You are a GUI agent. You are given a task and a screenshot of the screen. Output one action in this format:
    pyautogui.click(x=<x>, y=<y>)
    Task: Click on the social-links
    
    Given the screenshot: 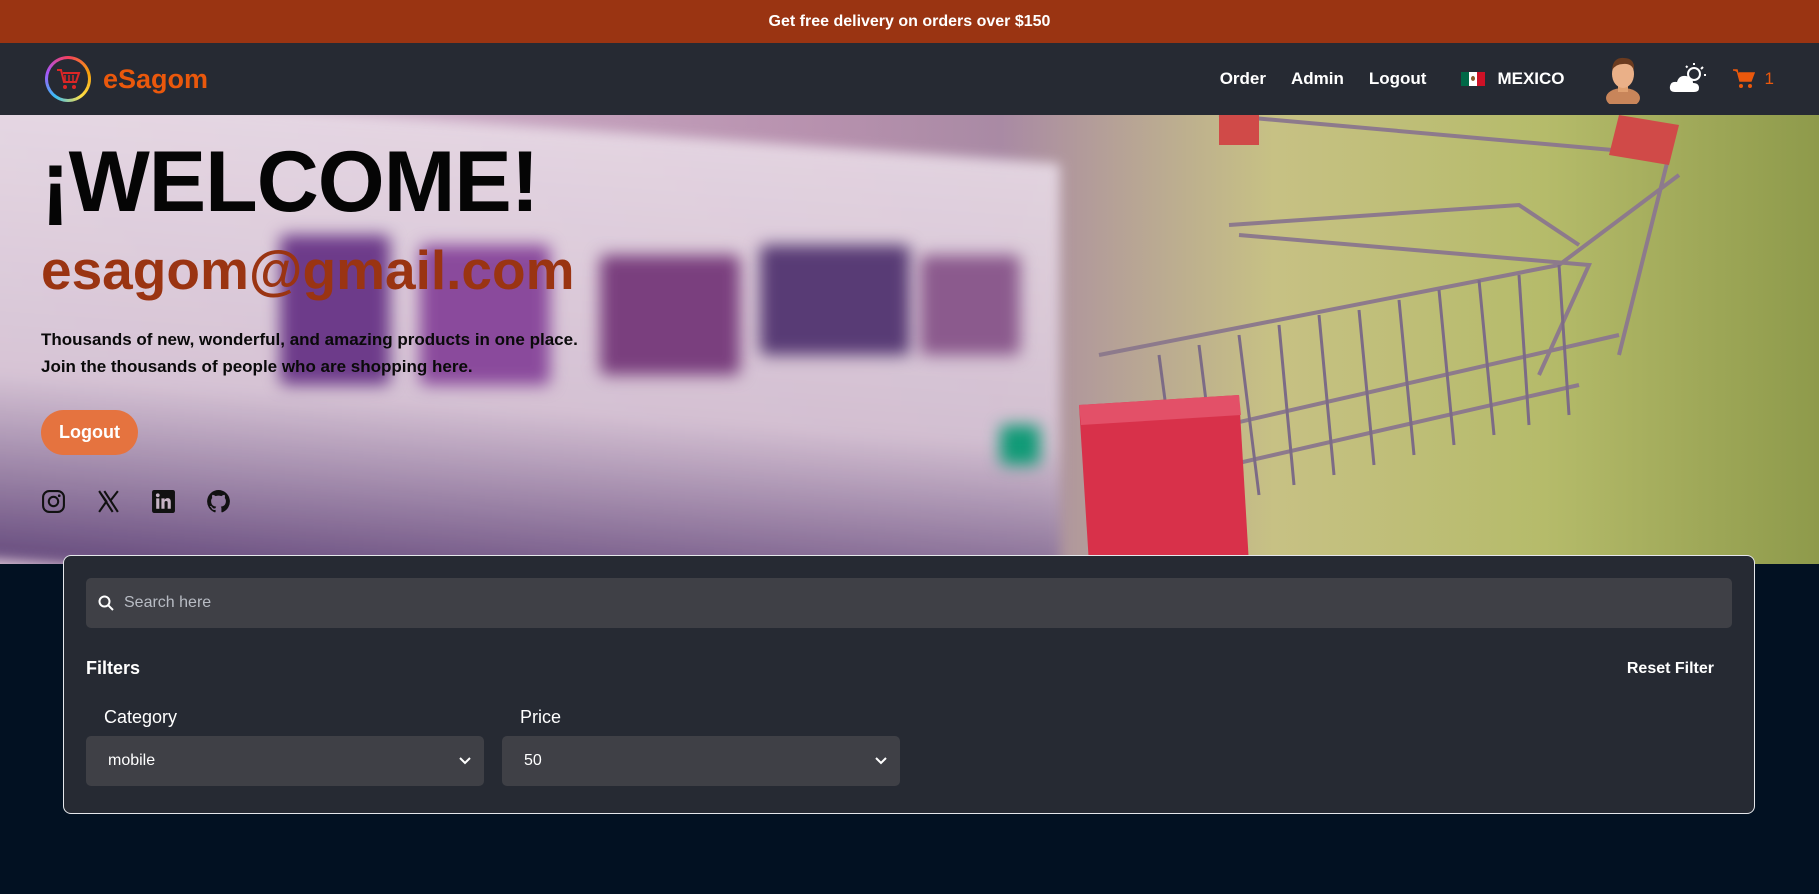 What is the action you would take?
    pyautogui.click(x=930, y=501)
    